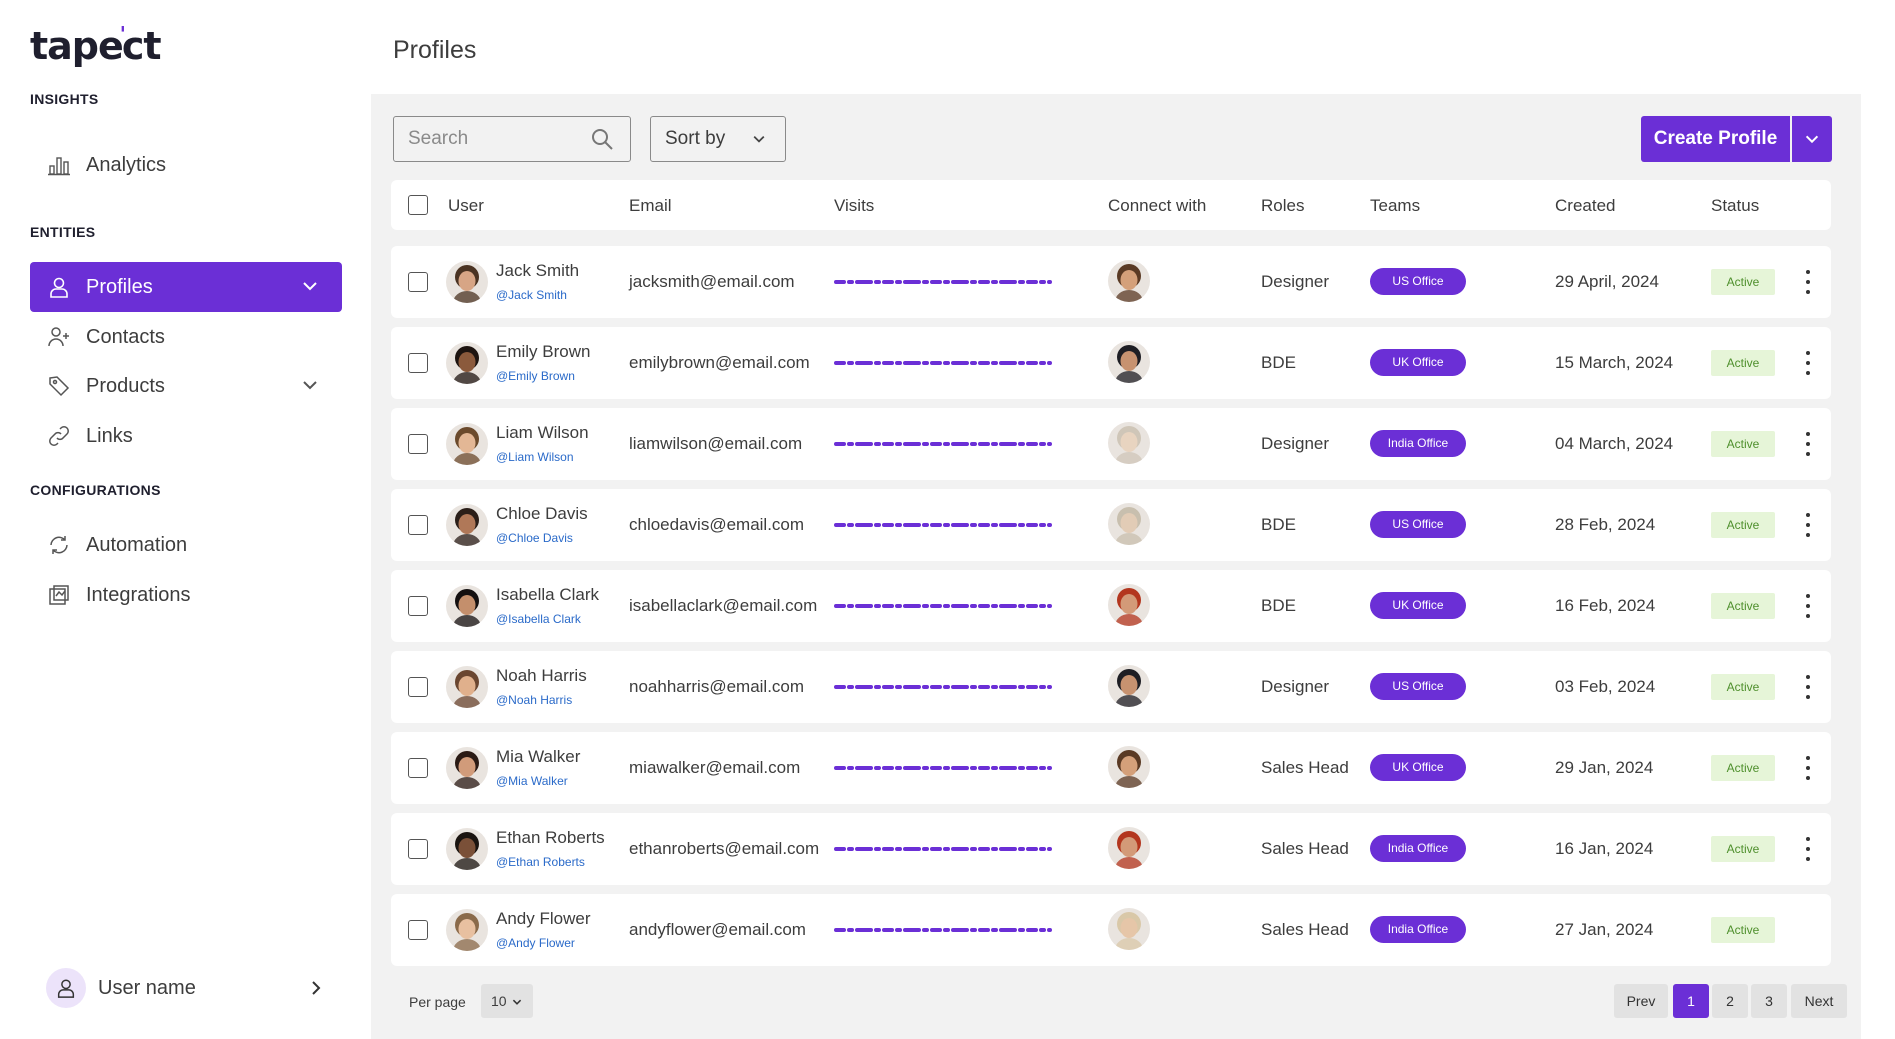  What do you see at coordinates (316, 991) in the screenshot?
I see `chevron-right-icon` at bounding box center [316, 991].